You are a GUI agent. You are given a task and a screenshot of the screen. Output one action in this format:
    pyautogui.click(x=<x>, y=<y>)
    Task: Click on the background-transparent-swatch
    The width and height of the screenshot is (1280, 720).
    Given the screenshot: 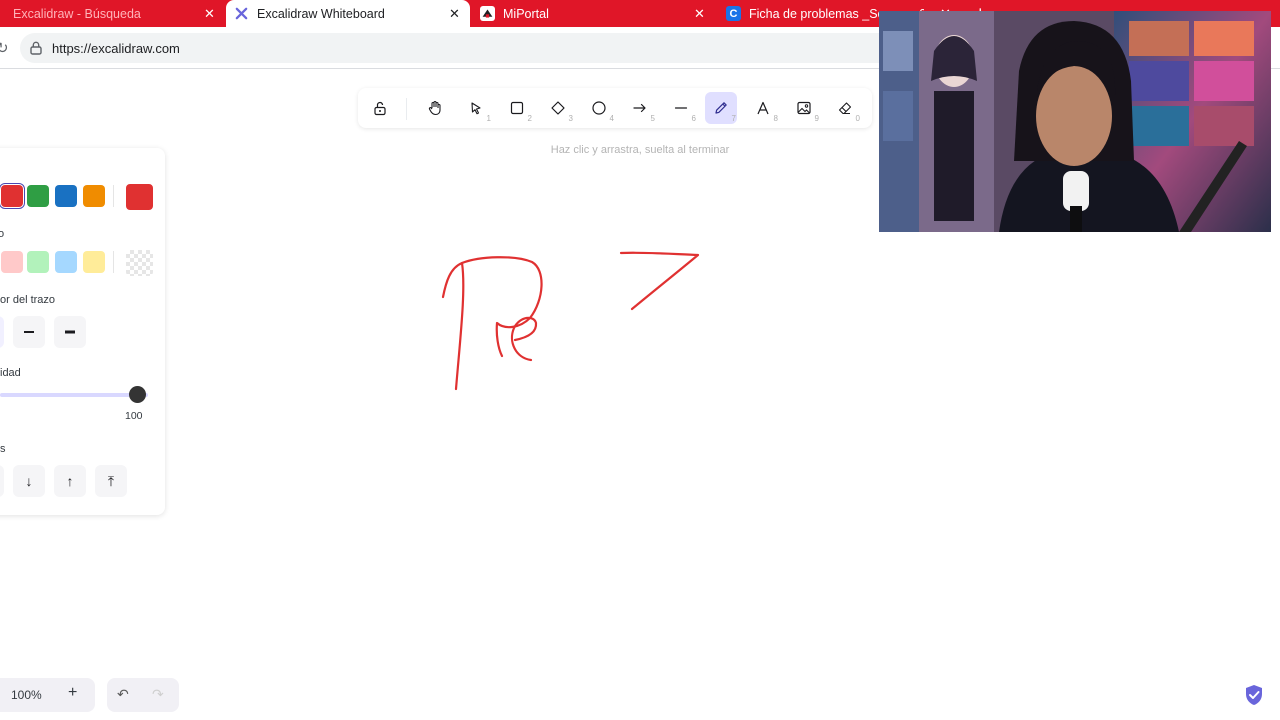 What is the action you would take?
    pyautogui.click(x=139, y=263)
    